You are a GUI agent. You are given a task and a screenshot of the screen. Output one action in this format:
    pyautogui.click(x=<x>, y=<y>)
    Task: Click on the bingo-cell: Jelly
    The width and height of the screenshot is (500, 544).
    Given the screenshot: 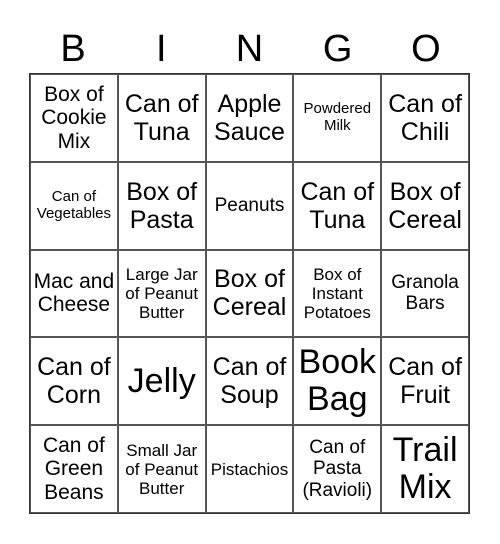 What is the action you would take?
    pyautogui.click(x=161, y=381)
    